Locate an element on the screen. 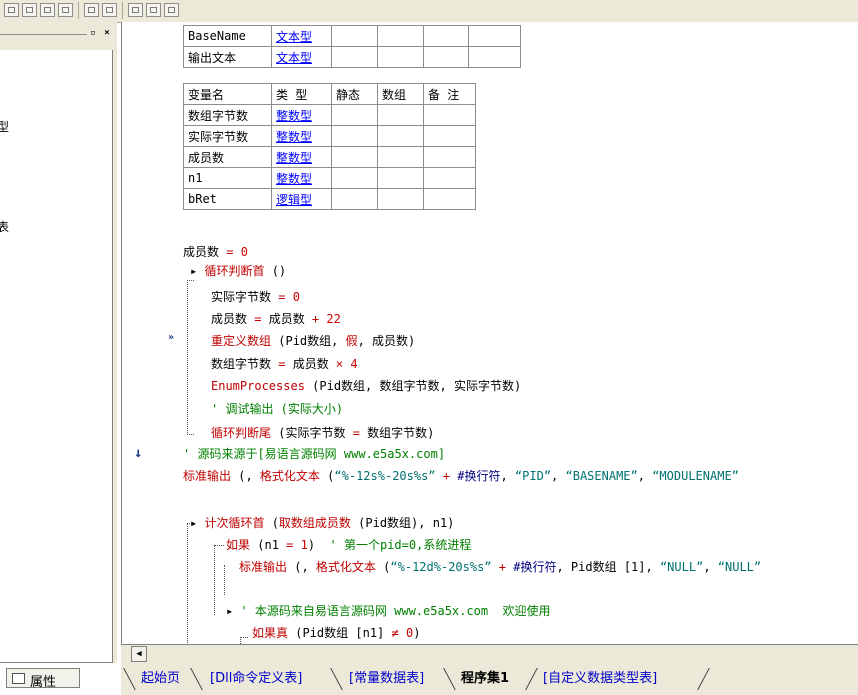 This screenshot has height=695, width=858. var-name-cell: n1 is located at coordinates (227, 178).